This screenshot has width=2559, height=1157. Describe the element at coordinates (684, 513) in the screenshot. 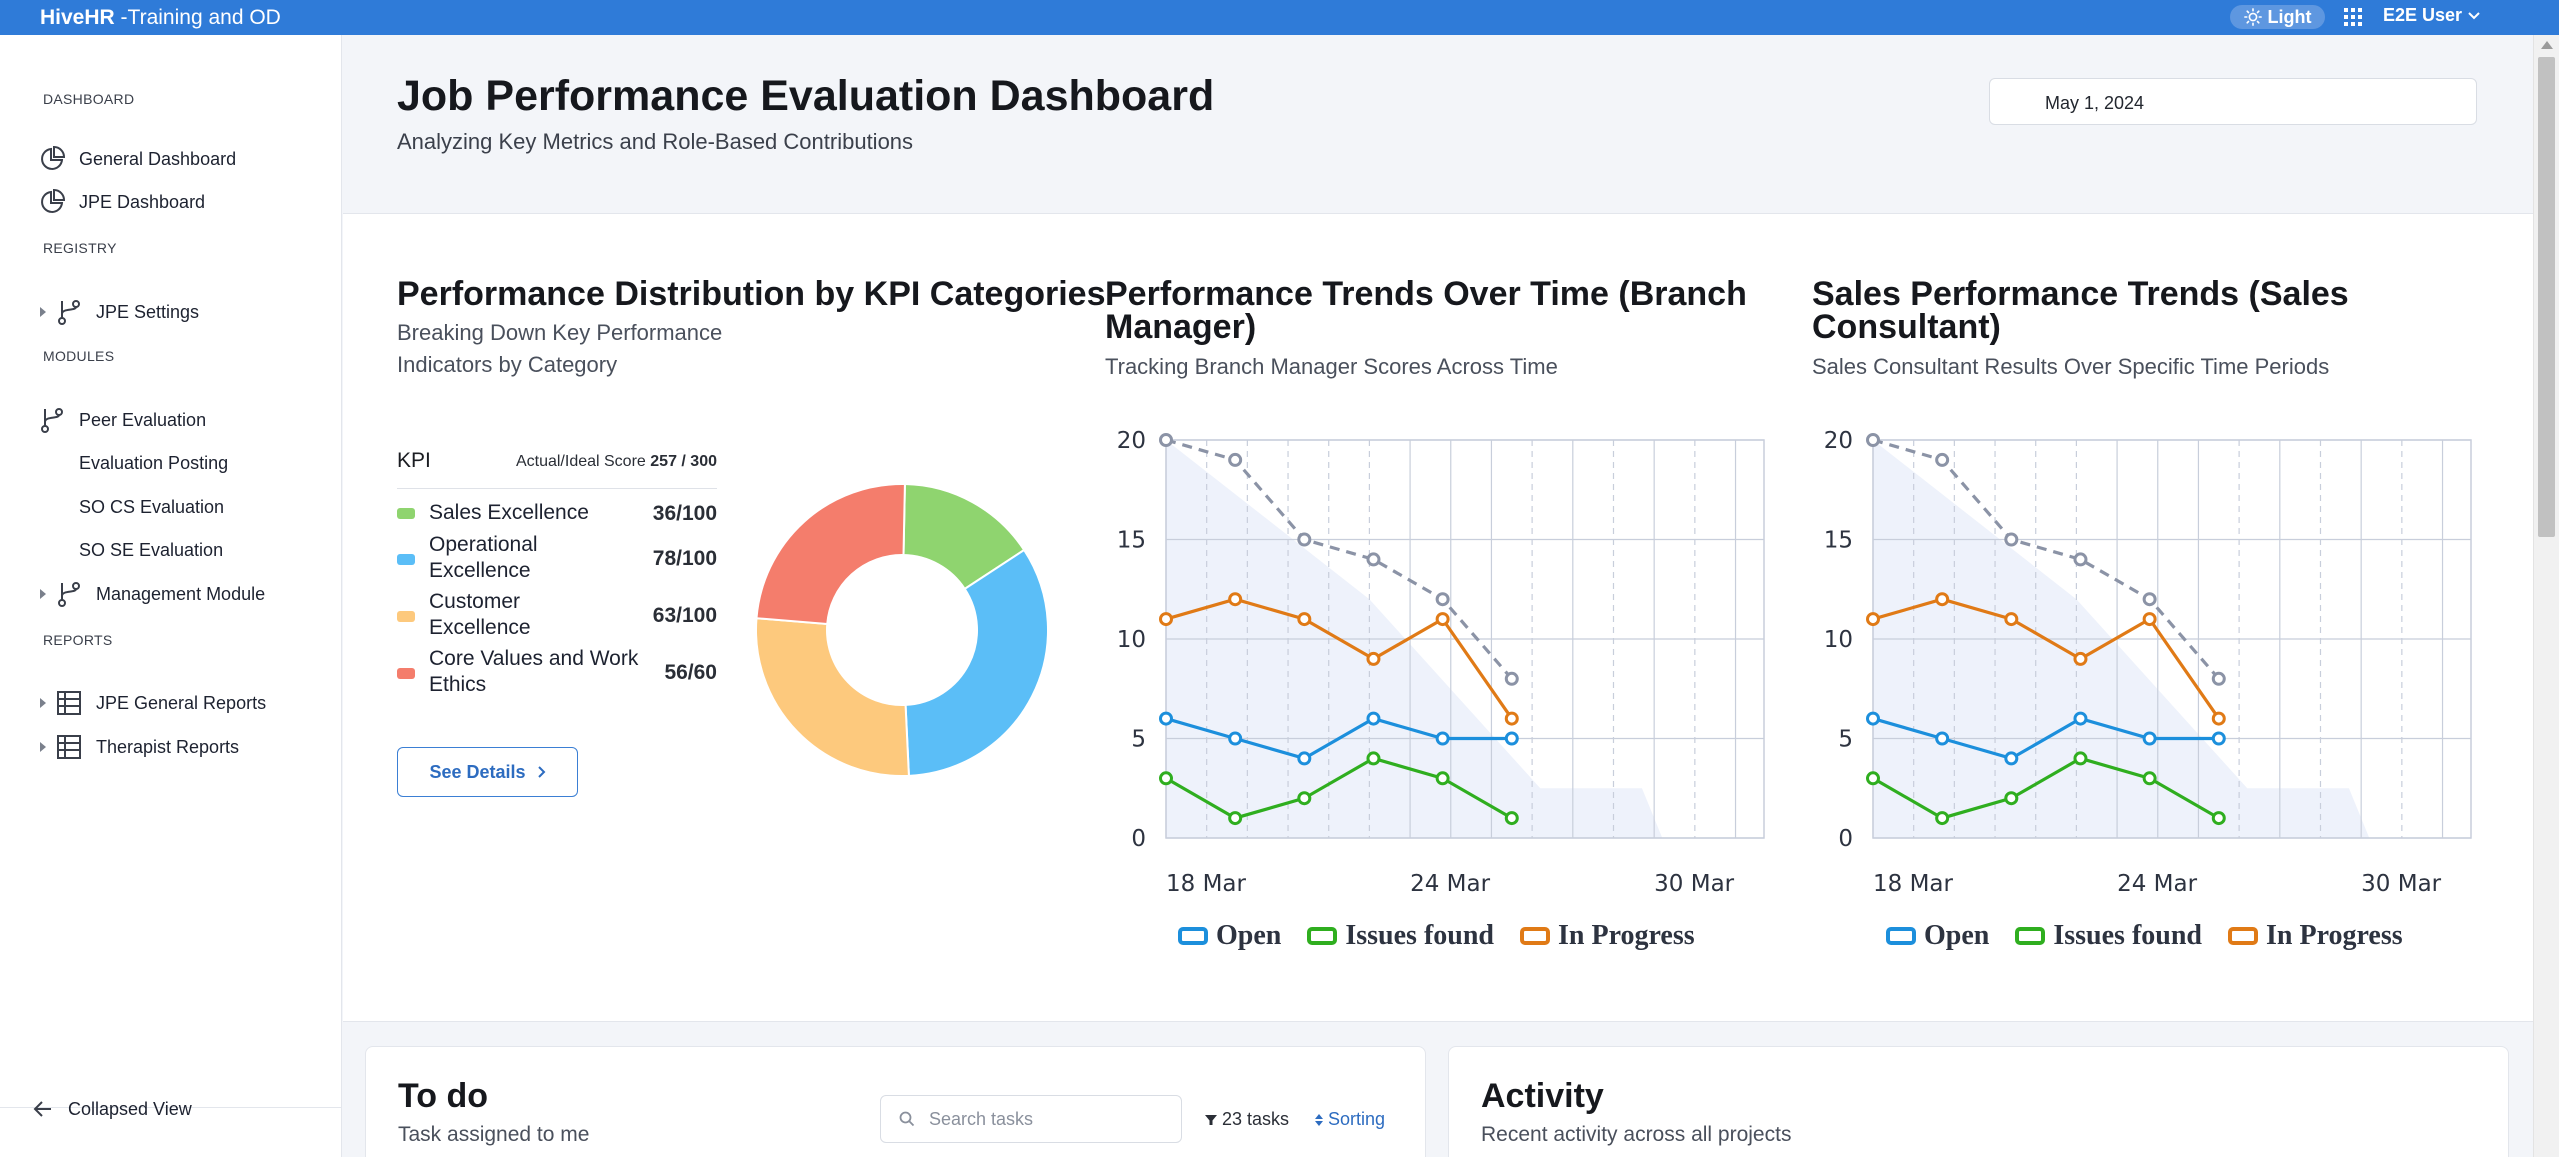

I see `kpi-score: 36/100` at that location.